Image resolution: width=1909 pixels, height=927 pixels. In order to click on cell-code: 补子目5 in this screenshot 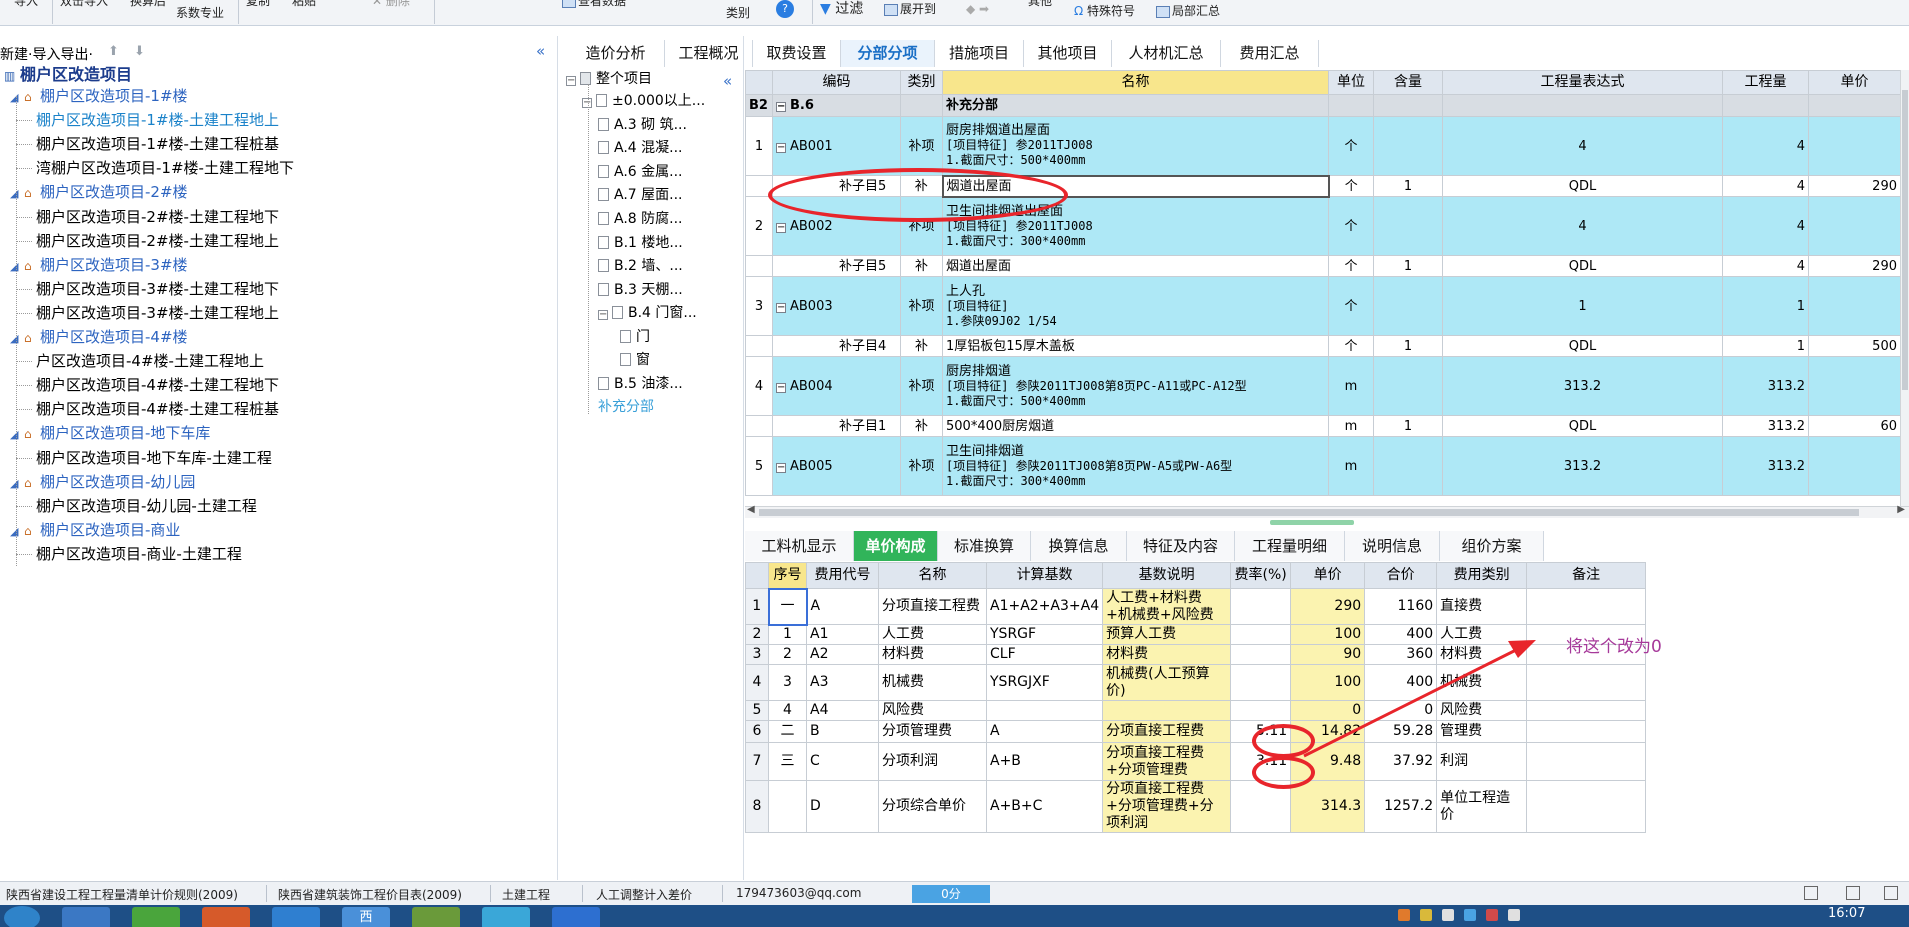, I will do `click(836, 186)`.